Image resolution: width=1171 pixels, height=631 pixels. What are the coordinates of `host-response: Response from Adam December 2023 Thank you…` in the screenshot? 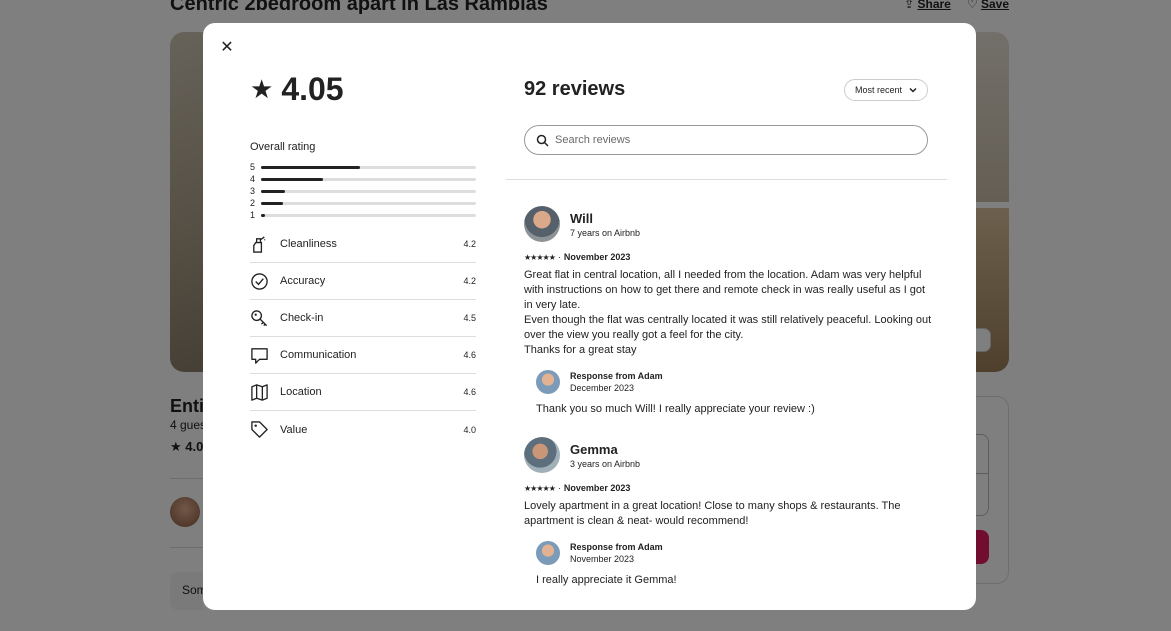 It's located at (735, 392).